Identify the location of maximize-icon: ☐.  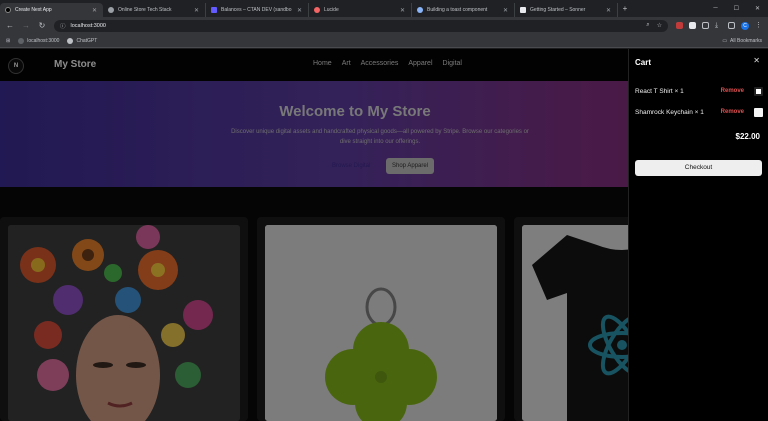
(736, 8).